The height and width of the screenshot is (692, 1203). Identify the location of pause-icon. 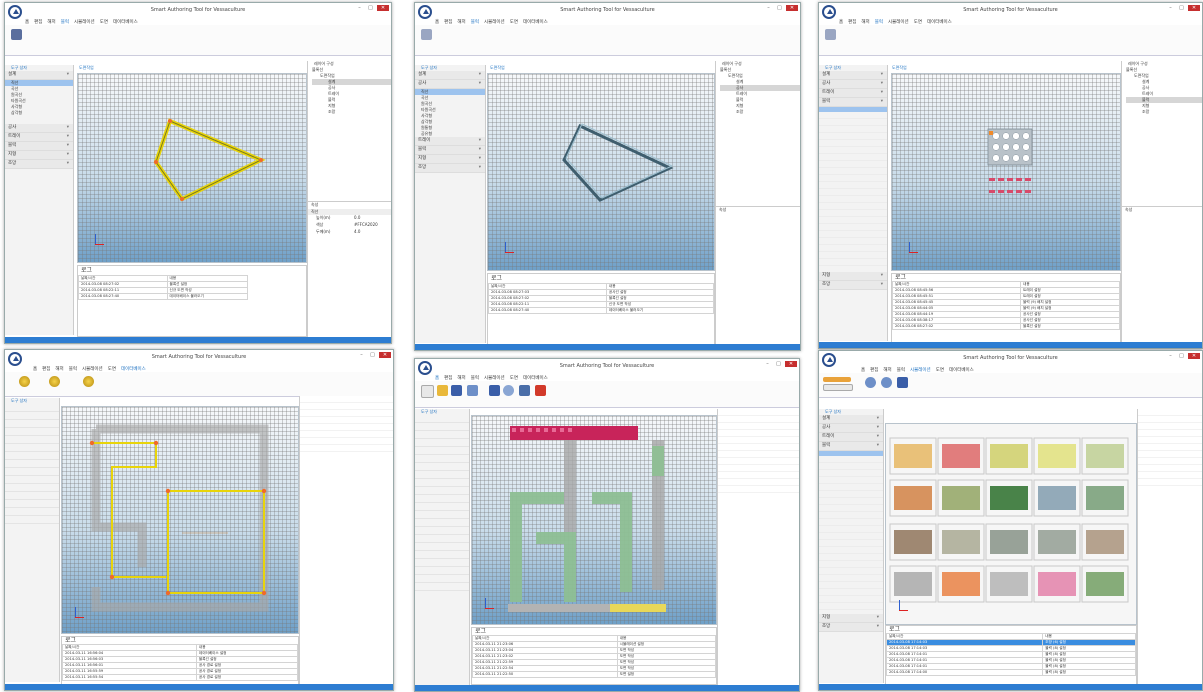
(838, 387).